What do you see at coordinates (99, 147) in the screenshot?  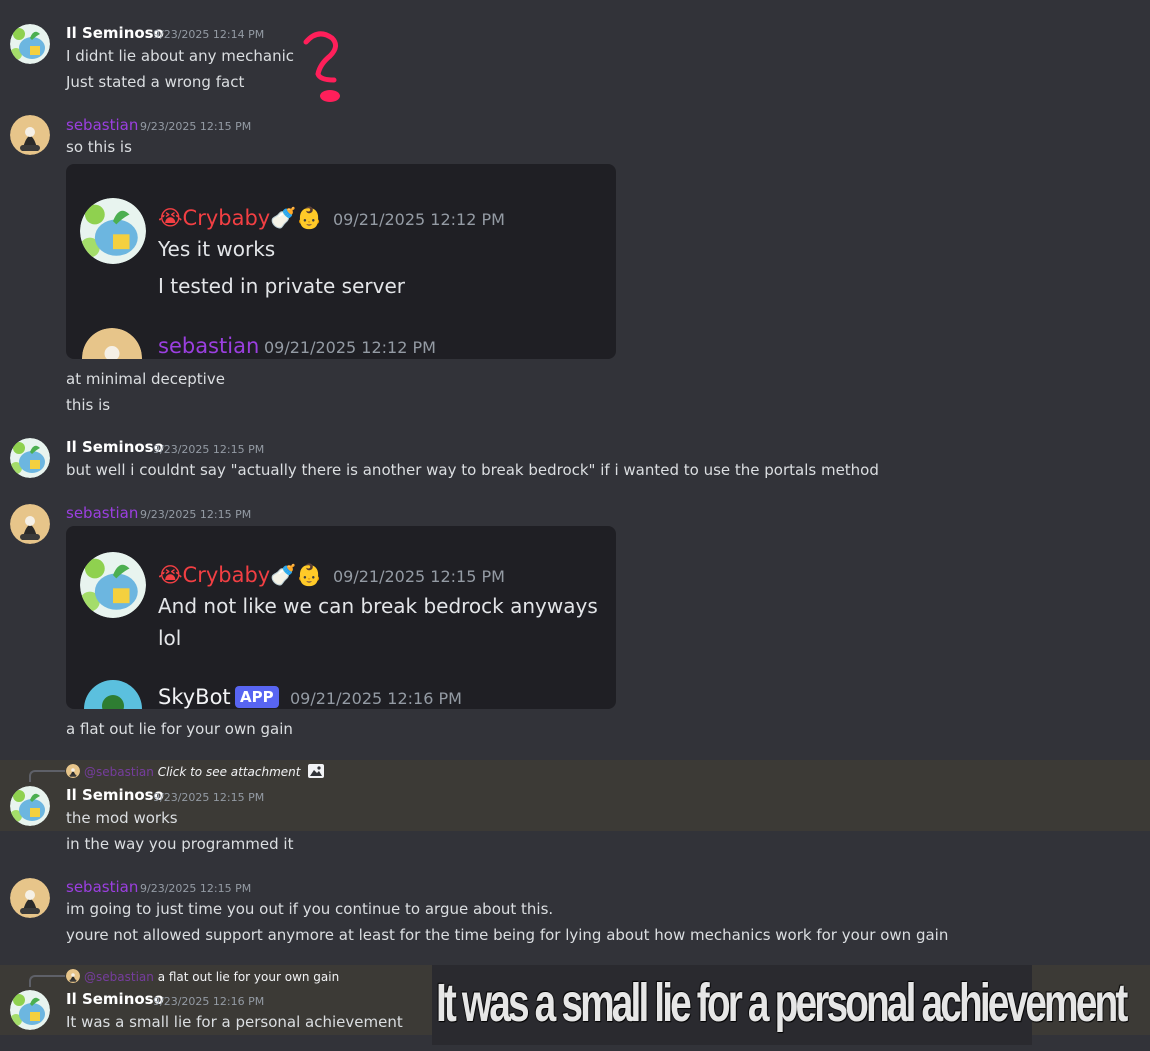 I see `message-text: so this is` at bounding box center [99, 147].